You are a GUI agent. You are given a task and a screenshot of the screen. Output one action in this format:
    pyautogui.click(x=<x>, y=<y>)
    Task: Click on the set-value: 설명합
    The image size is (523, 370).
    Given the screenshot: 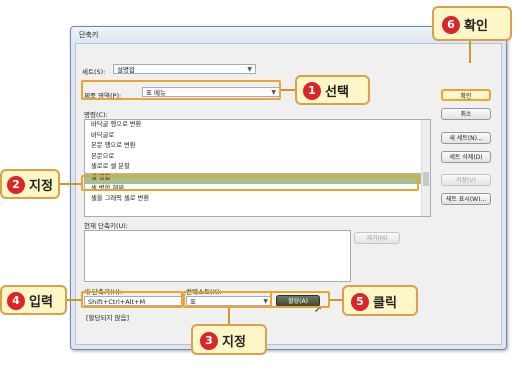 What is the action you would take?
    pyautogui.click(x=126, y=70)
    